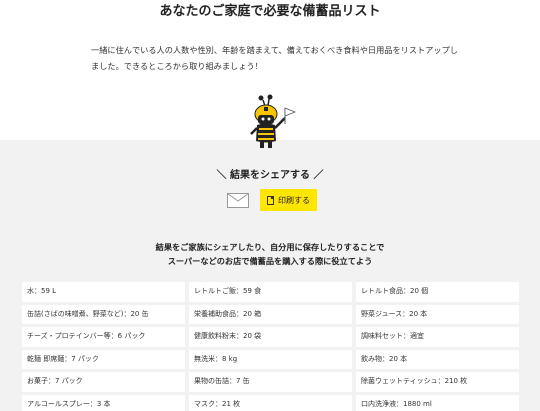 The width and height of the screenshot is (540, 411). Describe the element at coordinates (270, 247) in the screenshot. I see `share-message-line1: 結果をご家族にシェアしたり、自分用に保存したりすることで` at that location.